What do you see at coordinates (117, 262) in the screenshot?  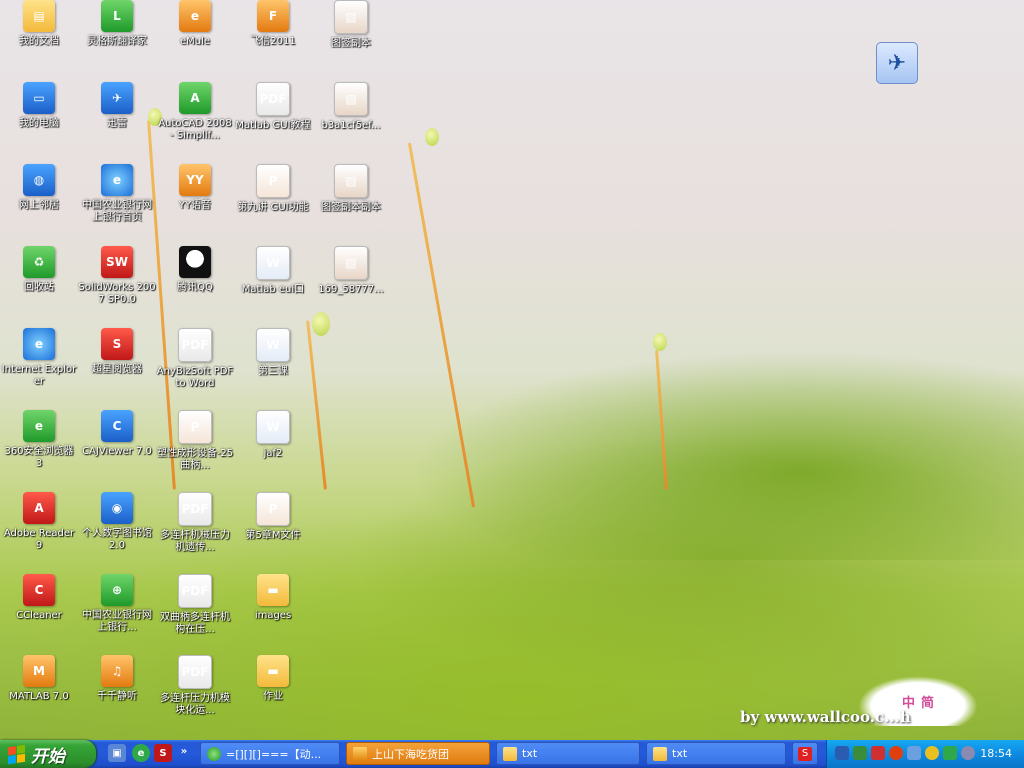 I see `solidworks-icon: SW` at bounding box center [117, 262].